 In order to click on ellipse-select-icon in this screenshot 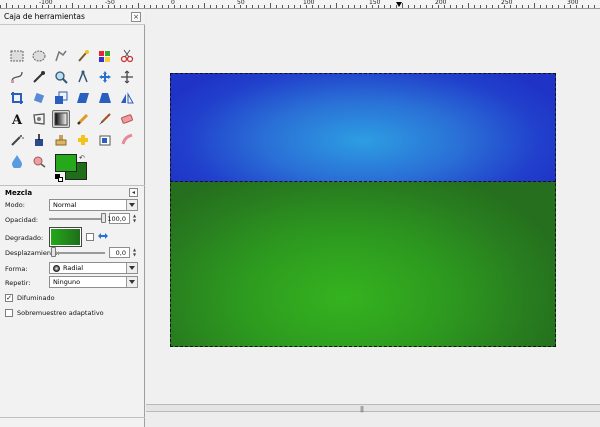, I will do `click(39, 56)`.